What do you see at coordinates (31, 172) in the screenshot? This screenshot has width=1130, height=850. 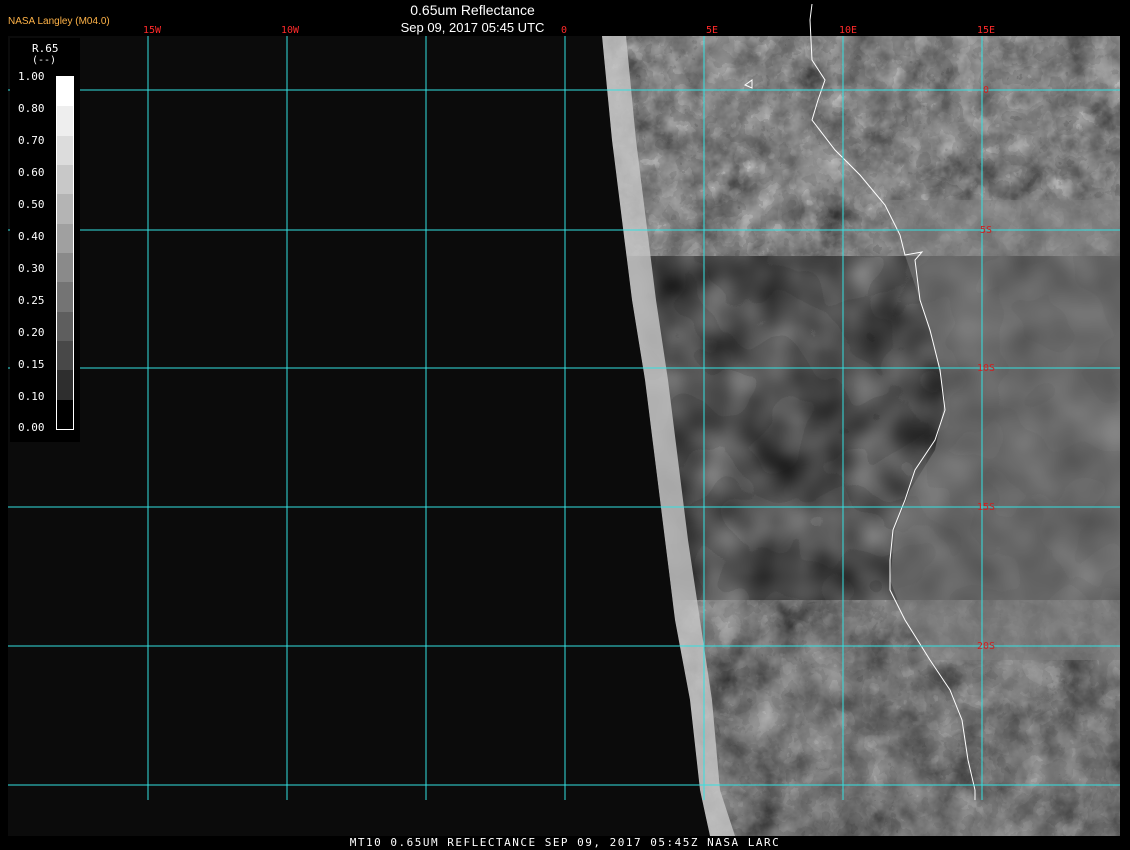 I see `legend-tick: 0.60` at bounding box center [31, 172].